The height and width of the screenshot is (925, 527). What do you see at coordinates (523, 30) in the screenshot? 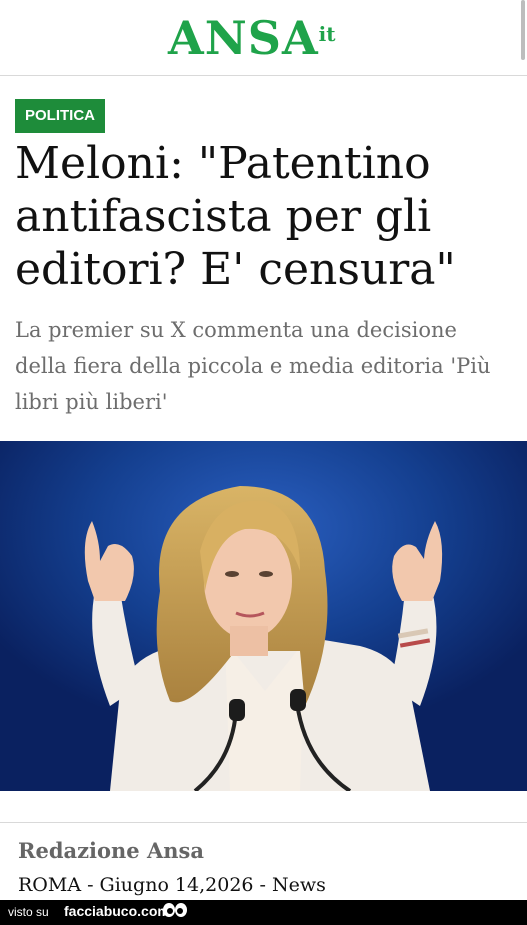
I see `scrollbar` at bounding box center [523, 30].